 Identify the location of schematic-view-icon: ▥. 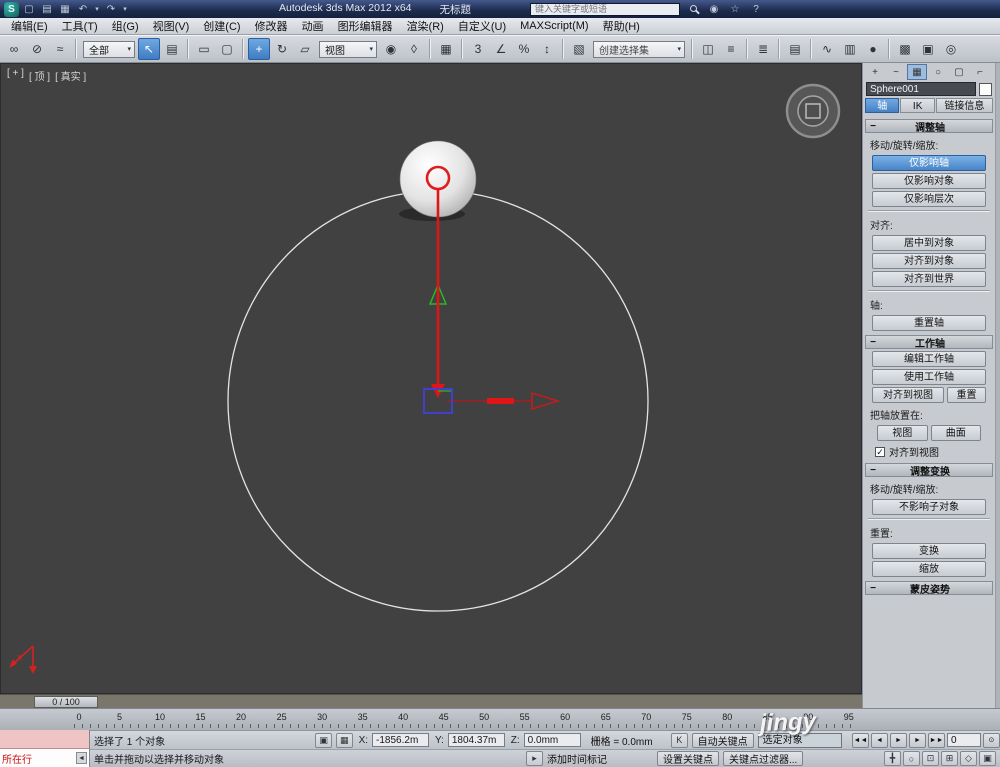
(850, 49).